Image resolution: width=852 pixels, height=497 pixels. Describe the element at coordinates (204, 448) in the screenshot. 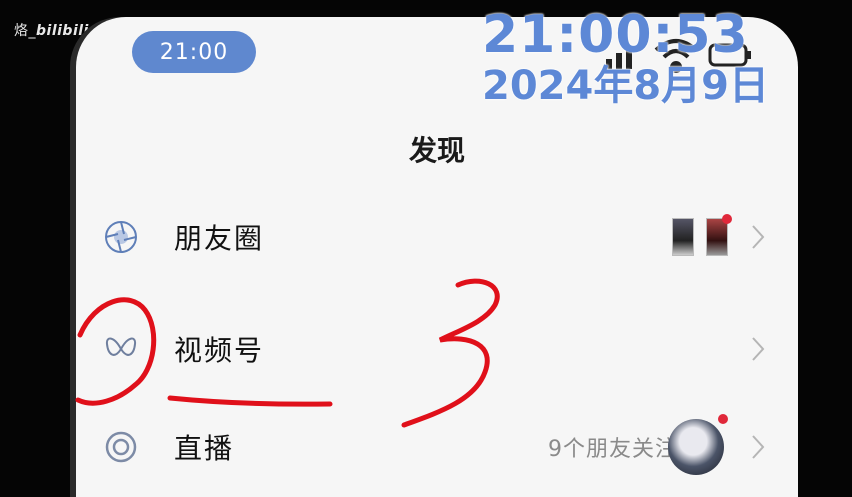

I see `menu-item-label: 直播` at that location.